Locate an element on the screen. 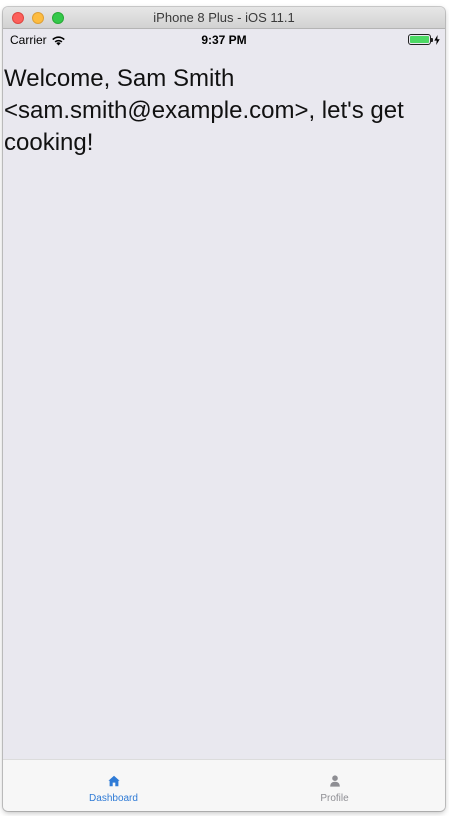 The image size is (449, 816). user-icon is located at coordinates (334, 781).